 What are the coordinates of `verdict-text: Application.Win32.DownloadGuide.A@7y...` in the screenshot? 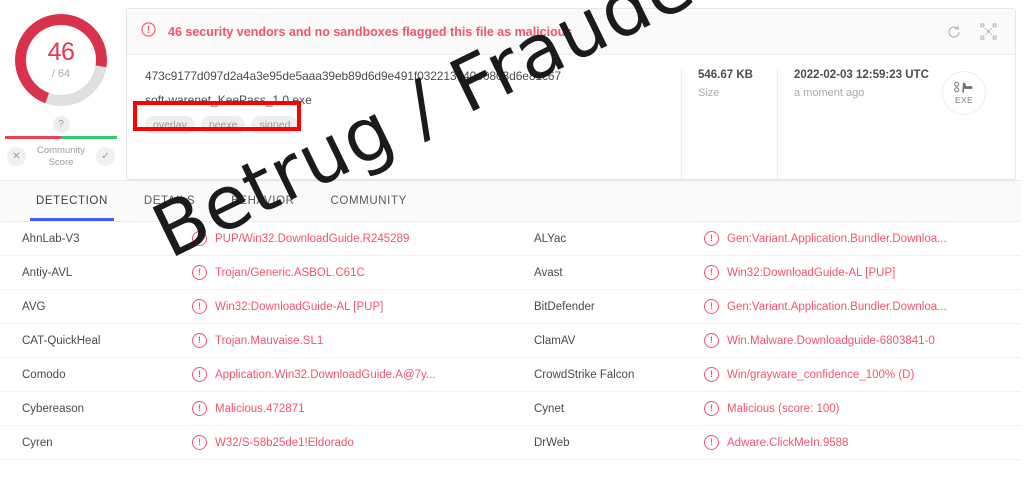 It's located at (325, 374).